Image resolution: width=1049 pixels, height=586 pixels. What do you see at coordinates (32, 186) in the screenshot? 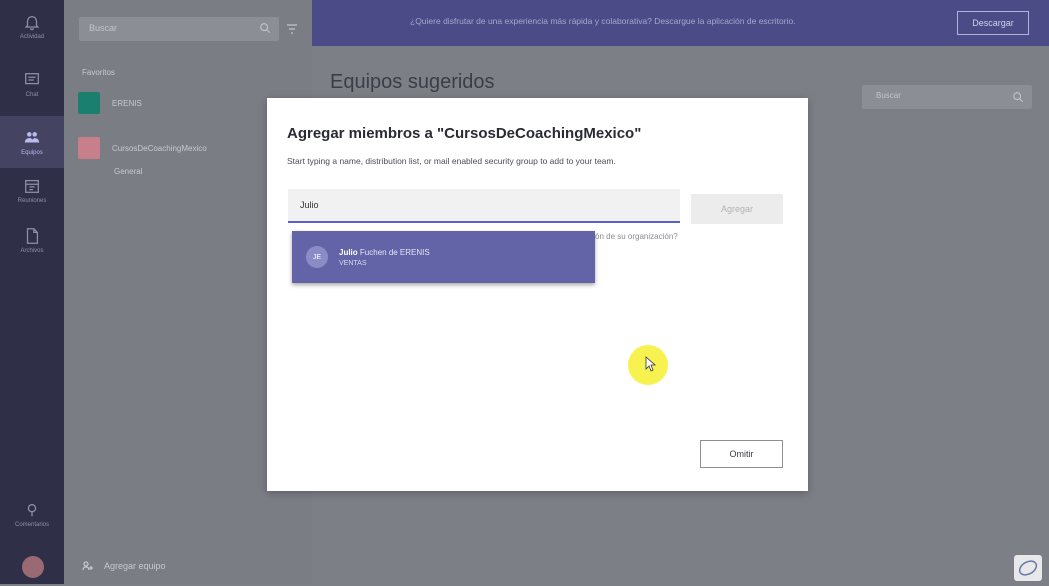
I see `meetings-icon` at bounding box center [32, 186].